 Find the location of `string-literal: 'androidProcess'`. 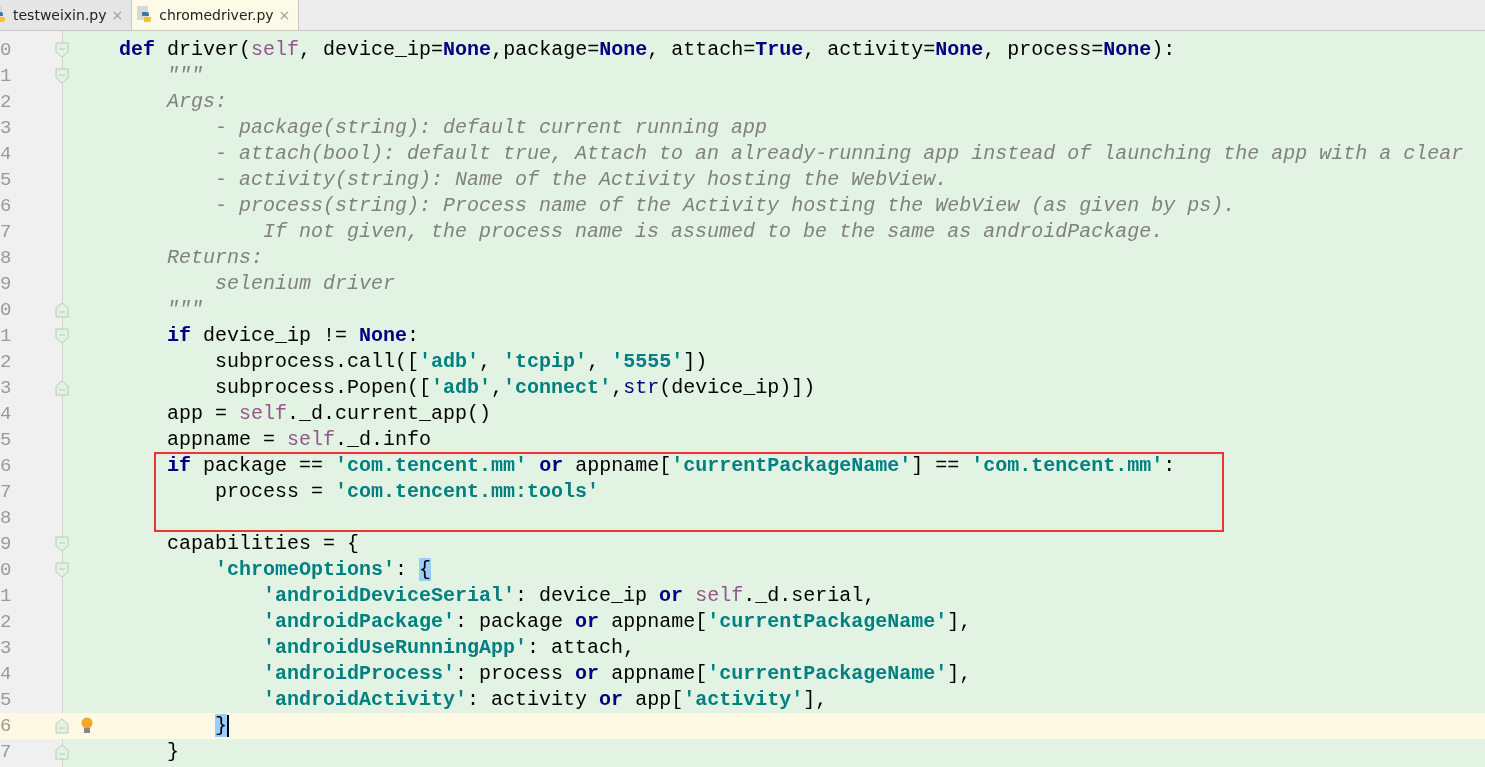

string-literal: 'androidProcess' is located at coordinates (359, 673).